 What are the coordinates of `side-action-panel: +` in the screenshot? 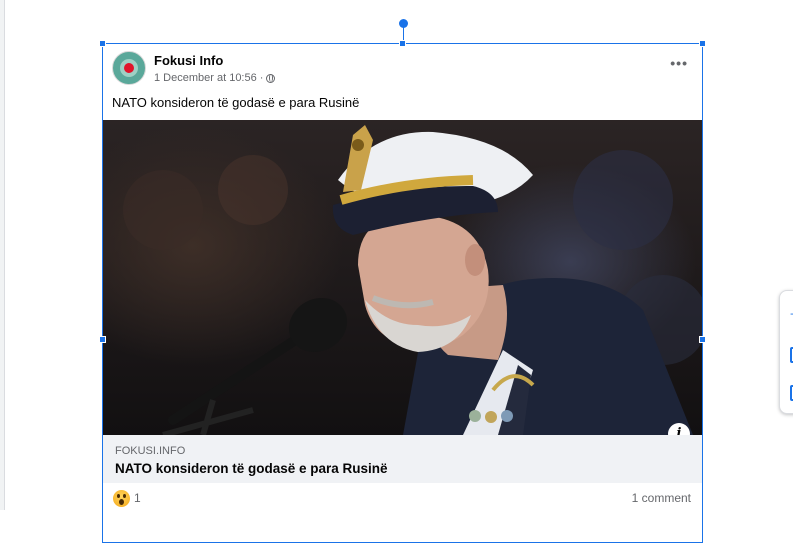 It's located at (786, 352).